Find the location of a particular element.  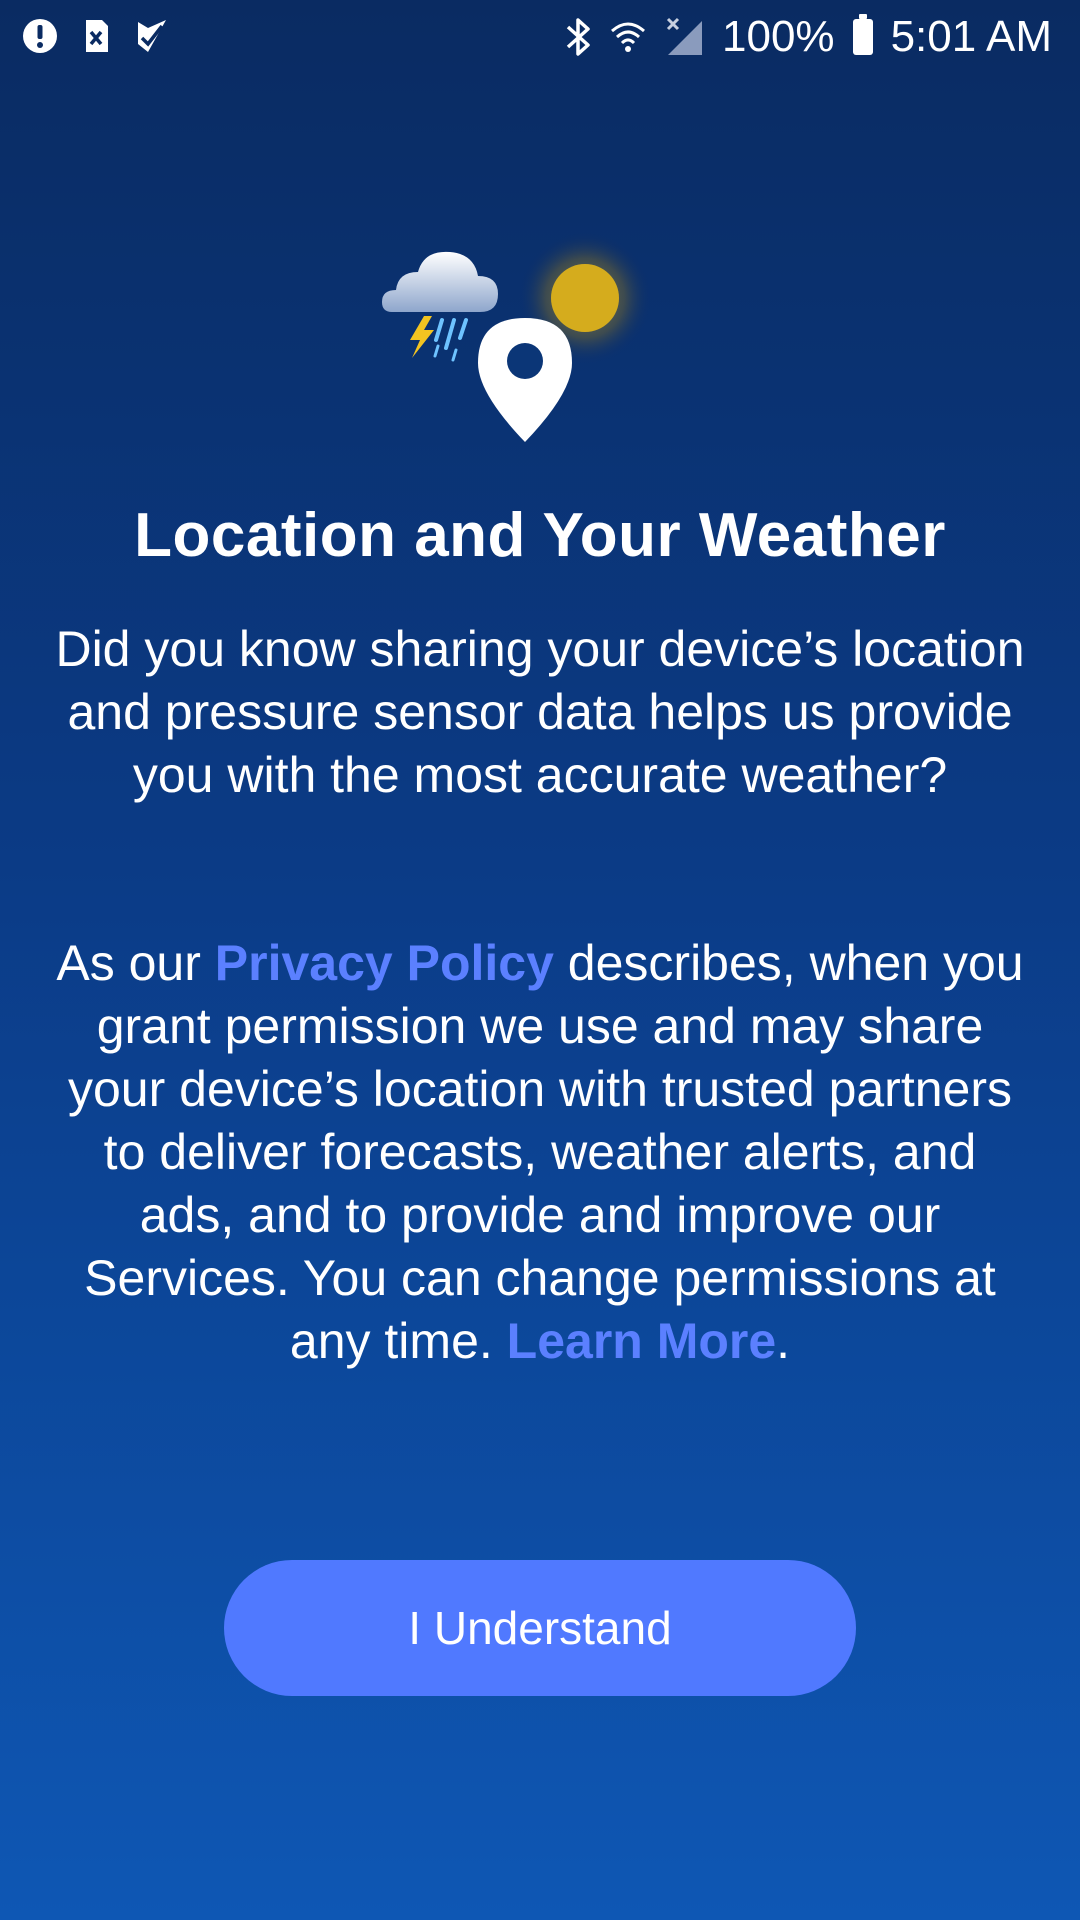

thunderstorm-cloud-icon is located at coordinates (440, 306).